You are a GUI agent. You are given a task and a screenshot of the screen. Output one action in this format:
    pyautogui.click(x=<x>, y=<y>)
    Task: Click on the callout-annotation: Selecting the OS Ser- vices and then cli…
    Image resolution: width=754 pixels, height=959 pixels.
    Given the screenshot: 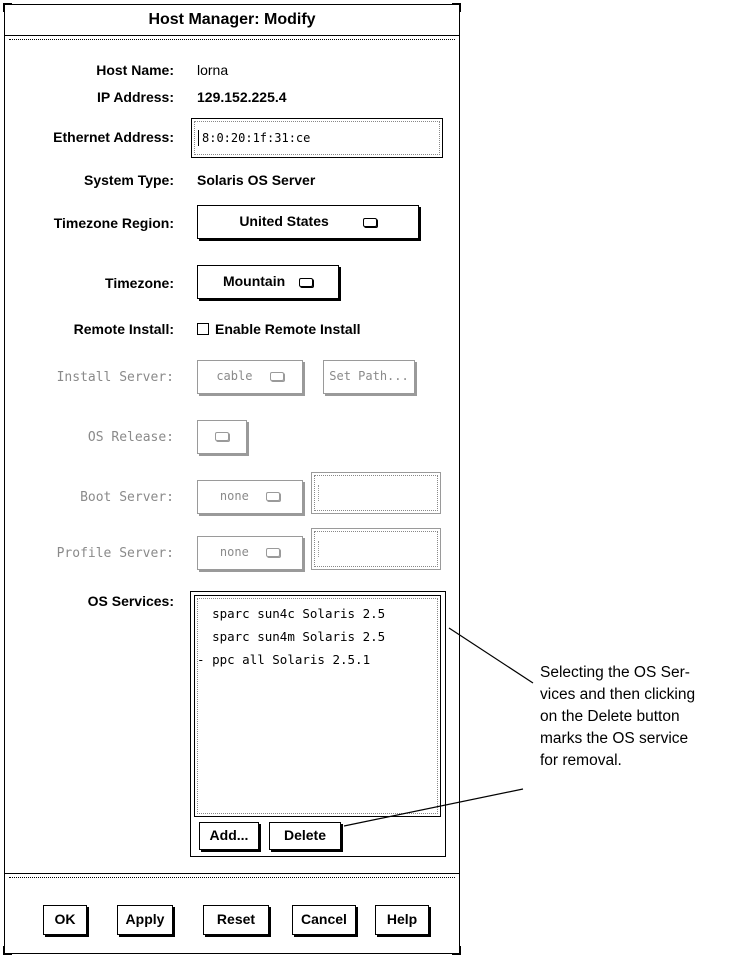 What is the action you would take?
    pyautogui.click(x=647, y=717)
    